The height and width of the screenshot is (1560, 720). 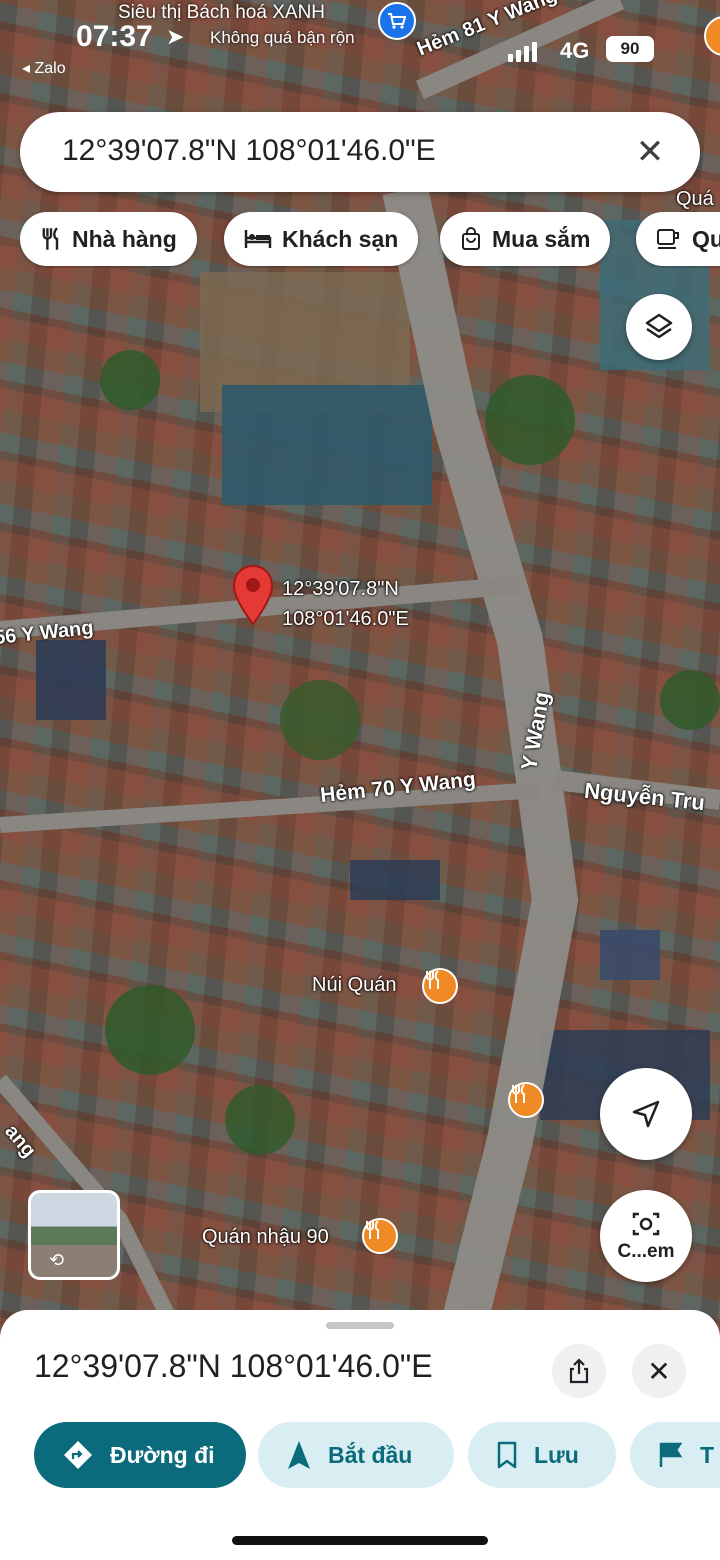 I want to click on cafe-icon, so click(x=668, y=239).